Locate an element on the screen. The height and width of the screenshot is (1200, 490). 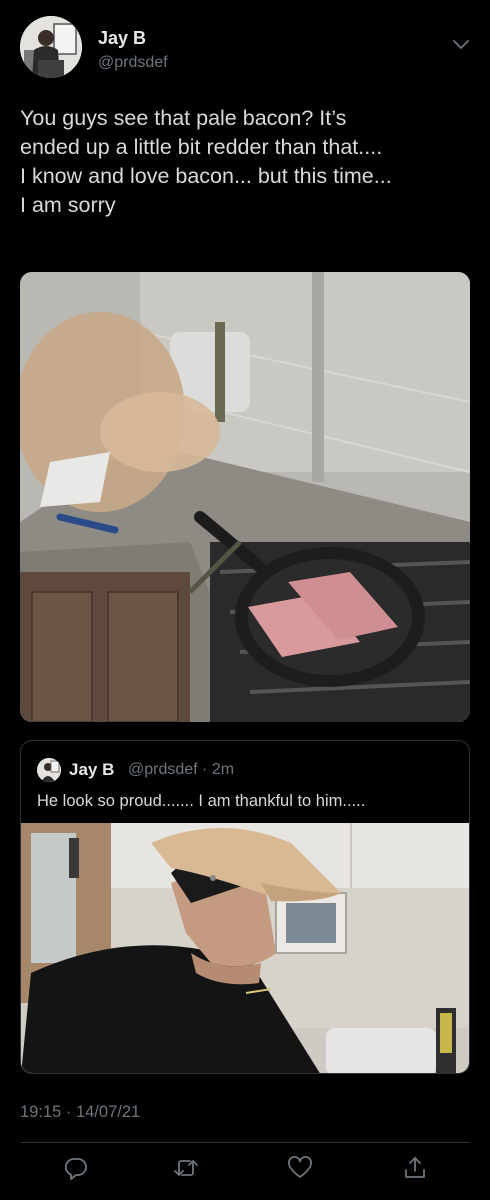
tweet-text-line: You guys see that pale bacon? It’s is located at coordinates (183, 118).